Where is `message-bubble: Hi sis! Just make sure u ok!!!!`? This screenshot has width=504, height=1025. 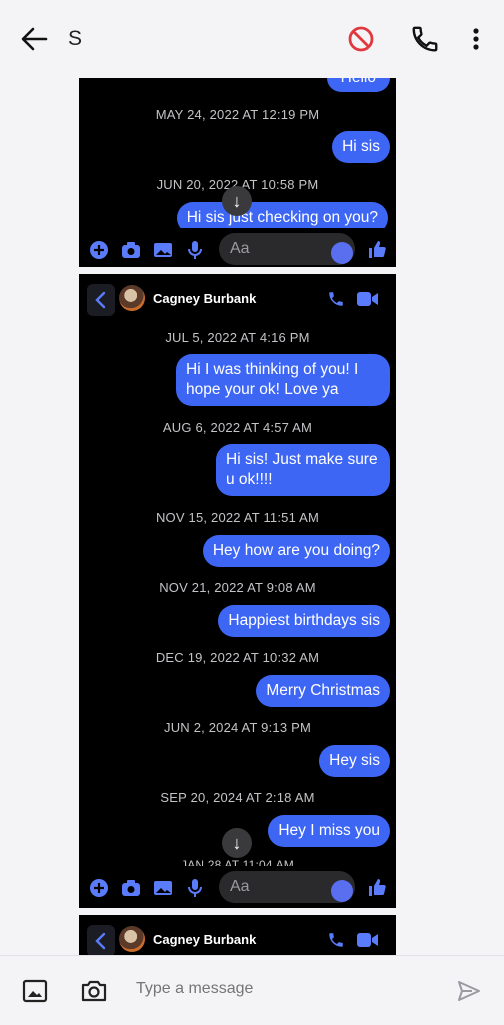 message-bubble: Hi sis! Just make sure u ok!!!! is located at coordinates (303, 470).